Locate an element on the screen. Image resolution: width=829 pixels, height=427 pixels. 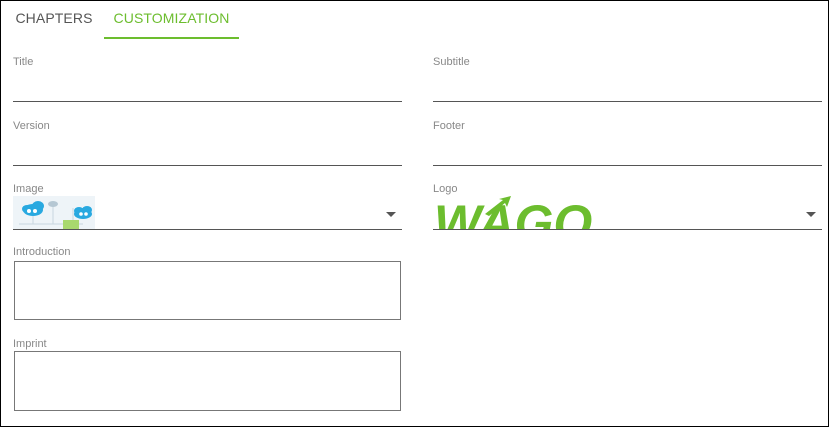
imprint-textarea is located at coordinates (207, 381).